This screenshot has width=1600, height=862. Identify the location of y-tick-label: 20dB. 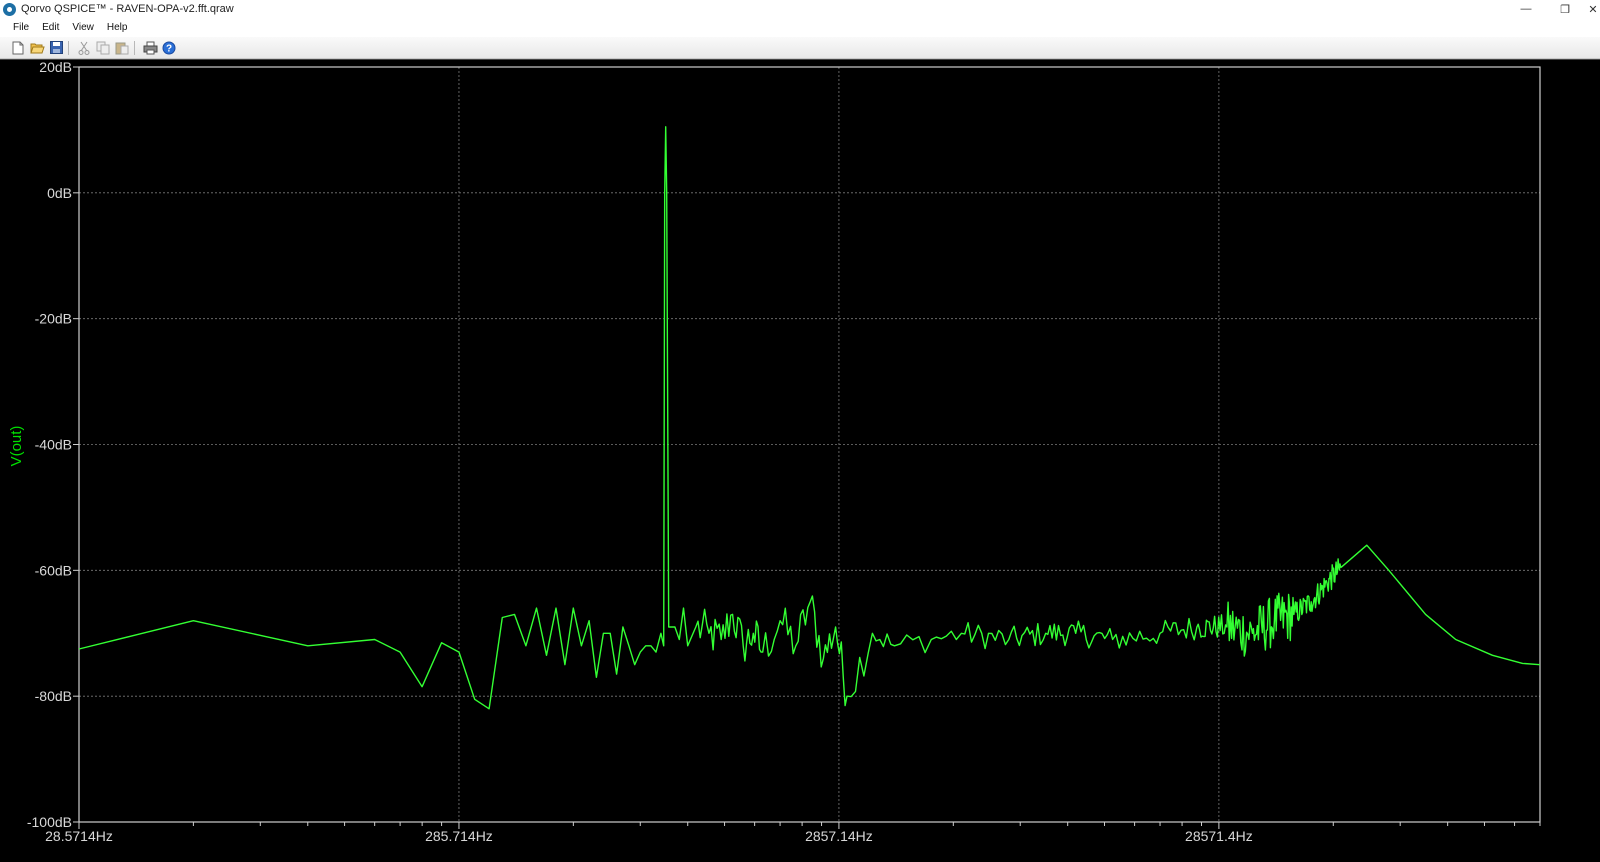
(55, 67).